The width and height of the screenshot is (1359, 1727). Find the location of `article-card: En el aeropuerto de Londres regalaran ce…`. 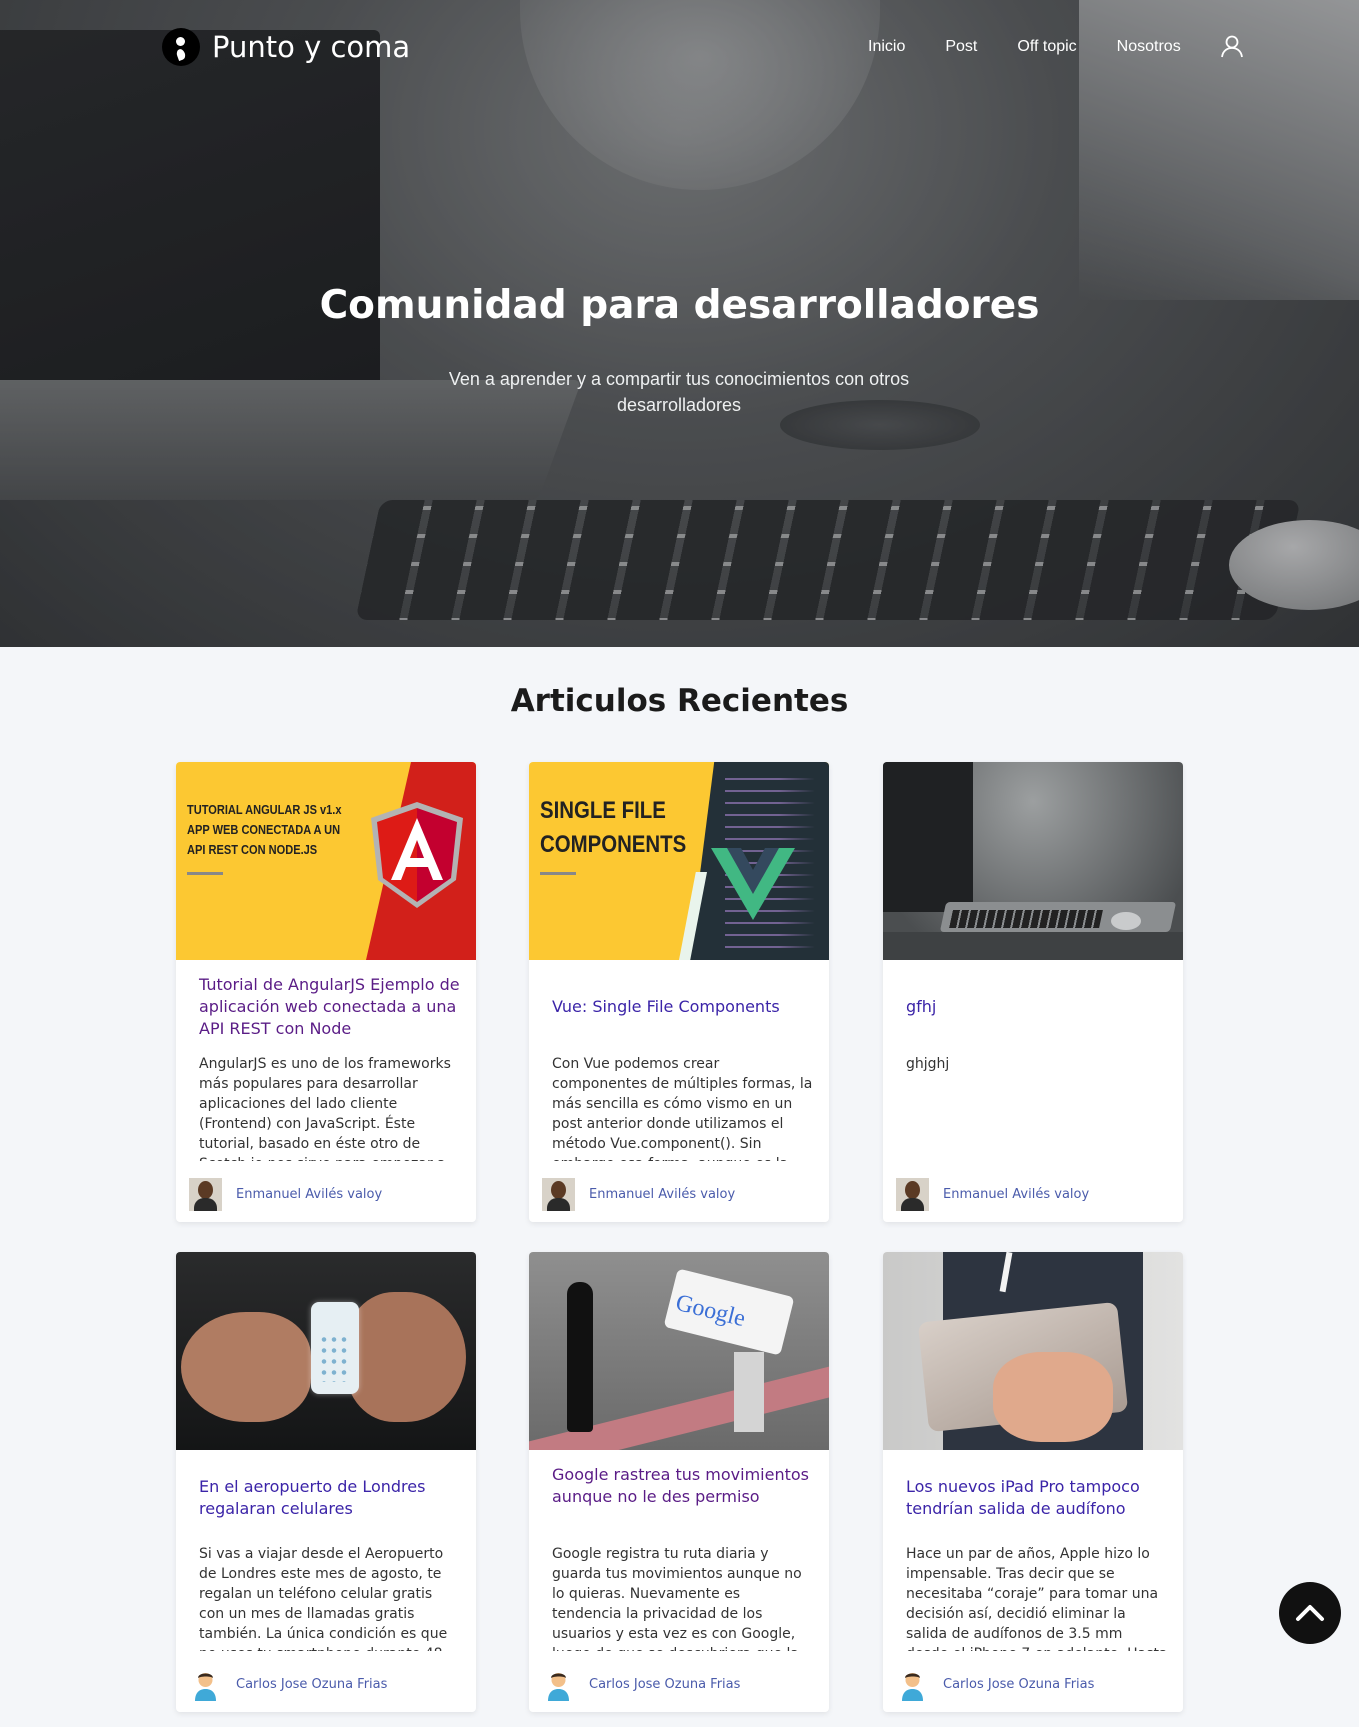

article-card: En el aeropuerto de Londres regalaran ce… is located at coordinates (326, 1482).